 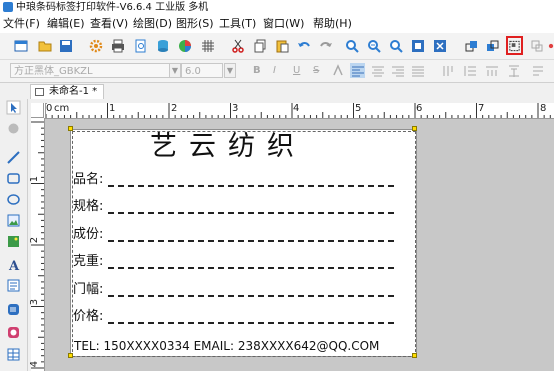 What do you see at coordinates (195, 24) in the screenshot?
I see `menu-shape: 图形(S)` at bounding box center [195, 24].